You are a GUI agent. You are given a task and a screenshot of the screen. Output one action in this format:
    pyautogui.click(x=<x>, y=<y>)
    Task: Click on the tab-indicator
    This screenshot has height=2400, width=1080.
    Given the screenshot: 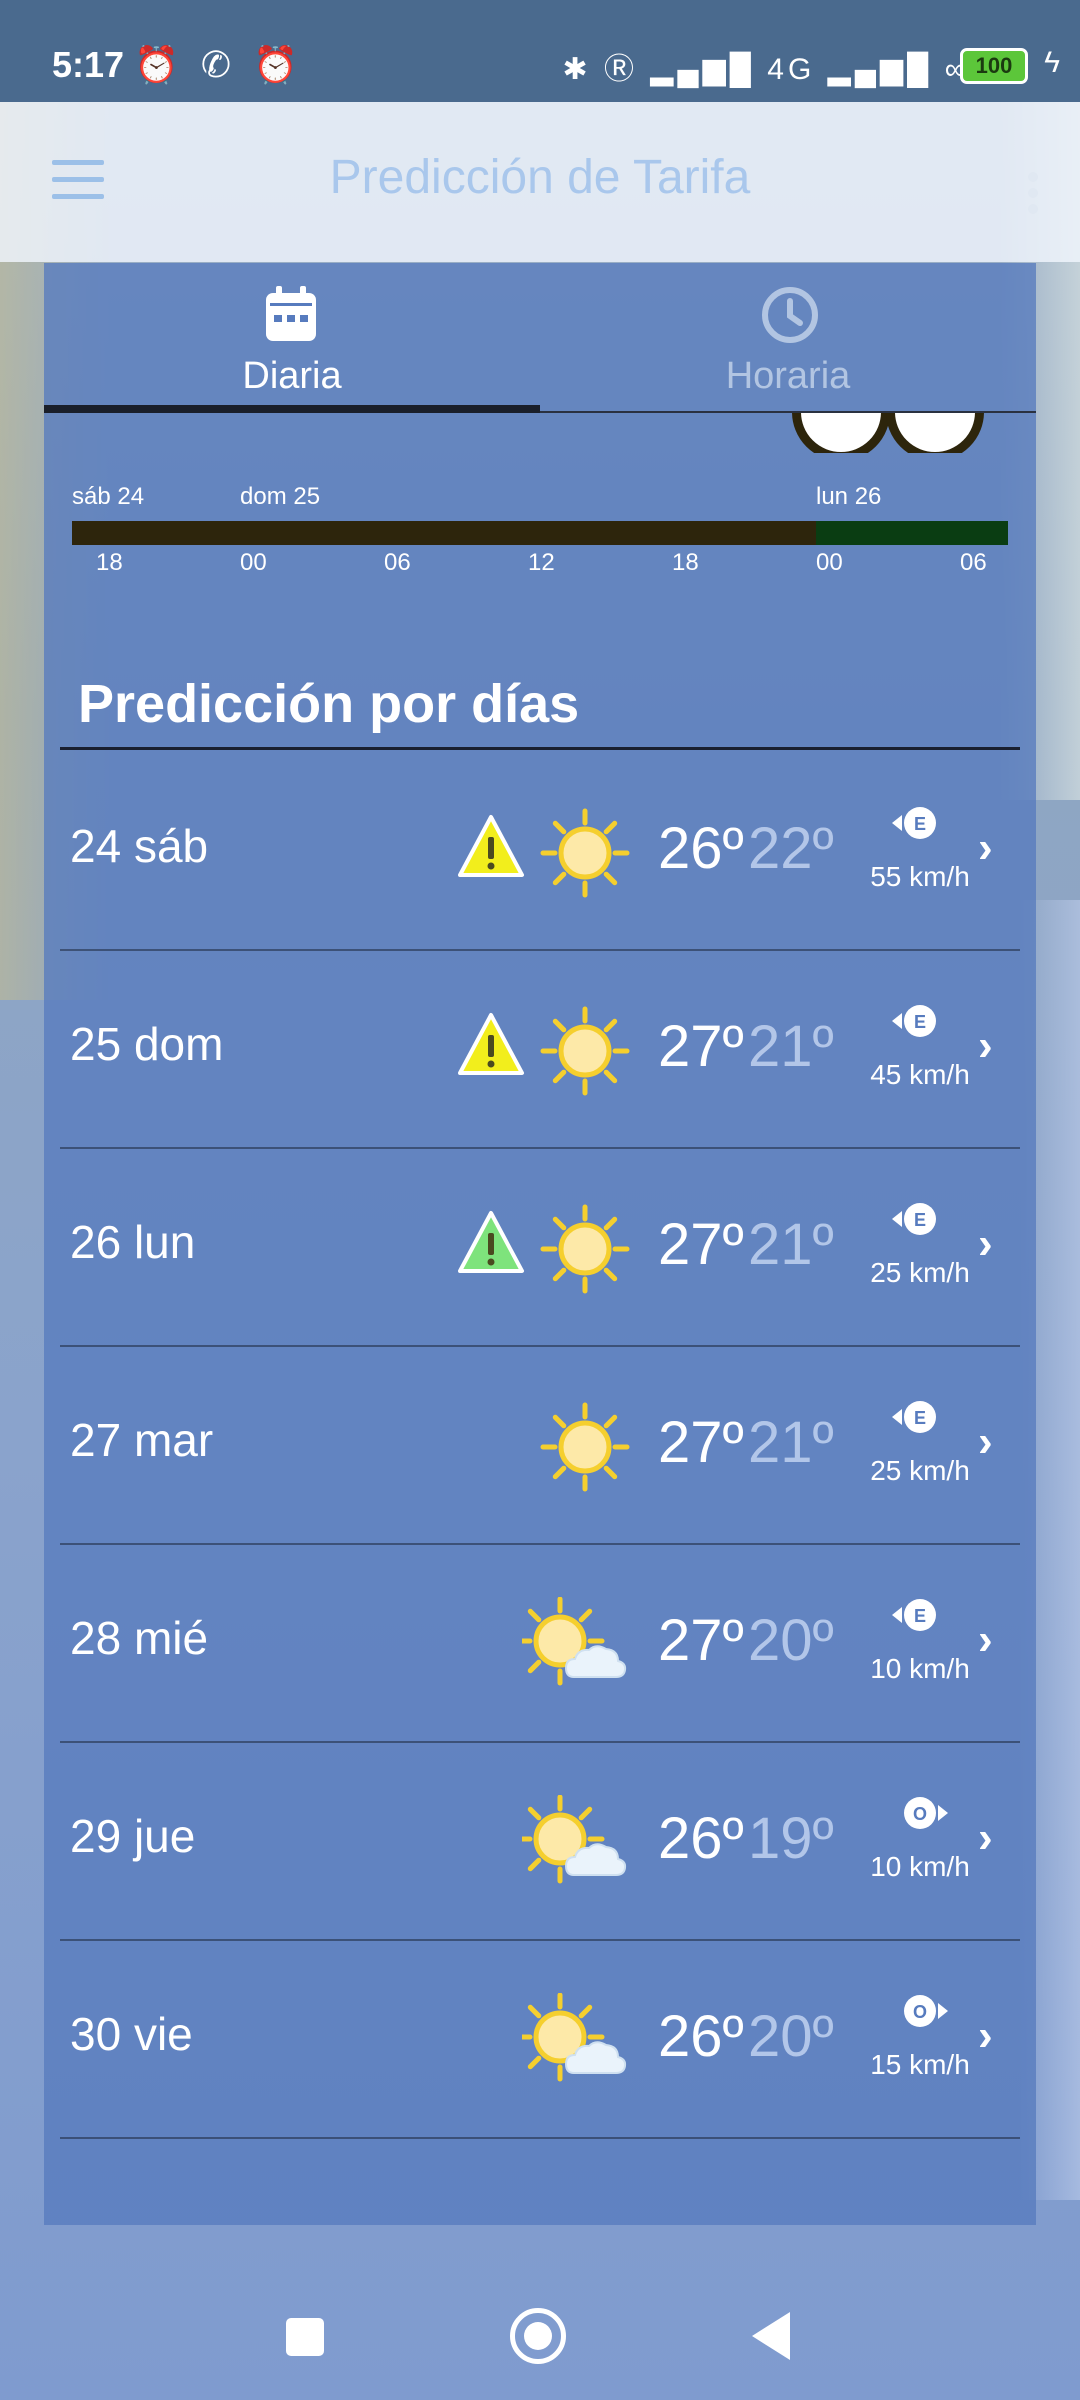 What is the action you would take?
    pyautogui.click(x=292, y=409)
    